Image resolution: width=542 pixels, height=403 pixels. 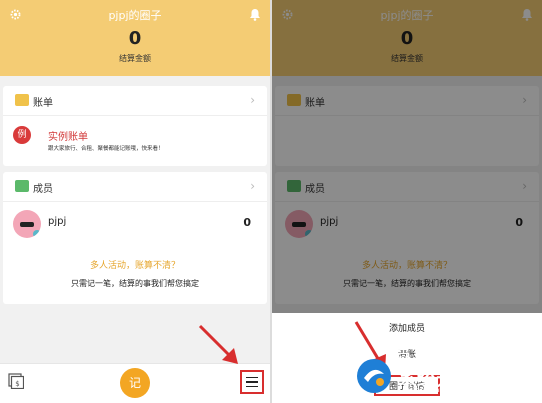 I want to click on avatar, so click(x=27, y=224).